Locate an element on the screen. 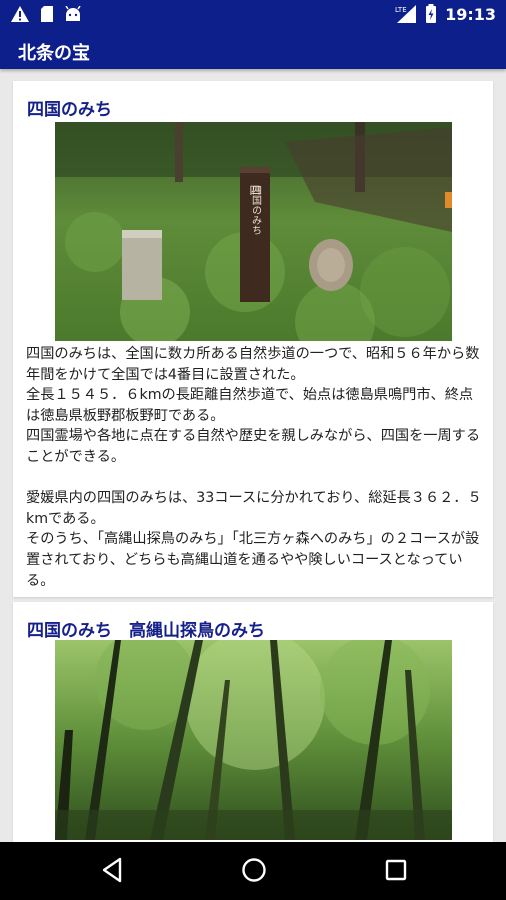  home-icon is located at coordinates (254, 870).